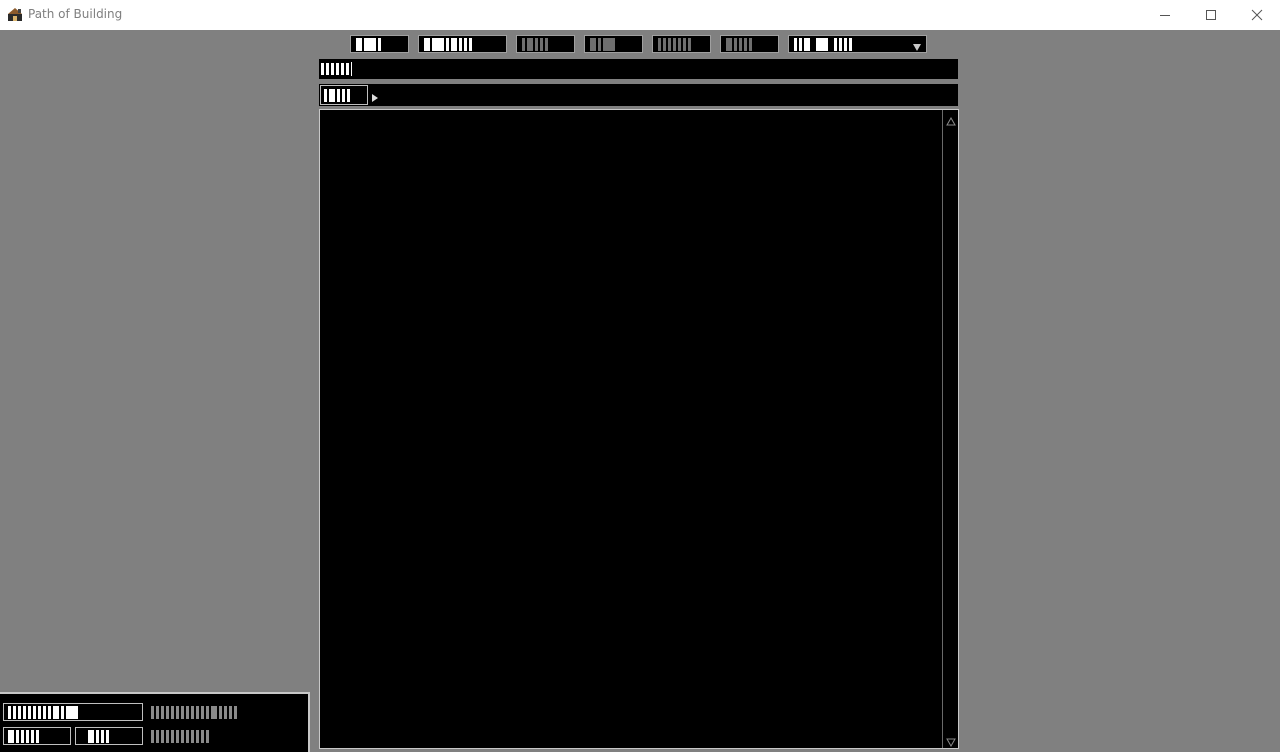 This screenshot has height=752, width=1280. I want to click on close-icon, so click(1257, 15).